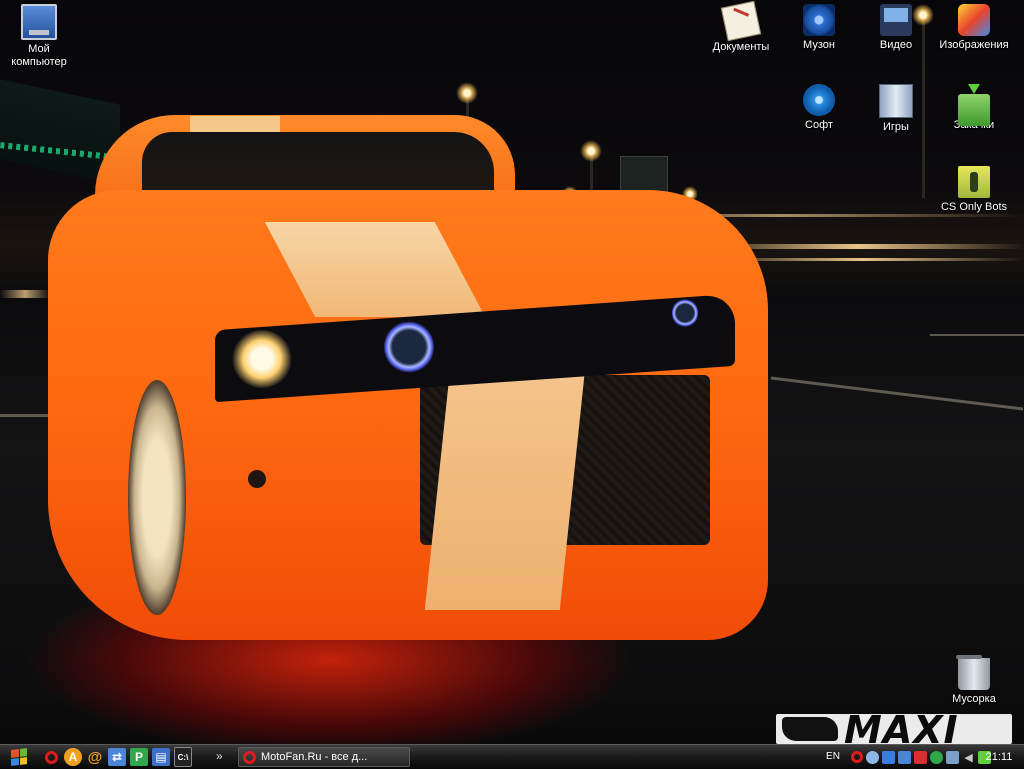 The height and width of the screenshot is (769, 1024). What do you see at coordinates (896, 101) in the screenshot?
I see `games-icon` at bounding box center [896, 101].